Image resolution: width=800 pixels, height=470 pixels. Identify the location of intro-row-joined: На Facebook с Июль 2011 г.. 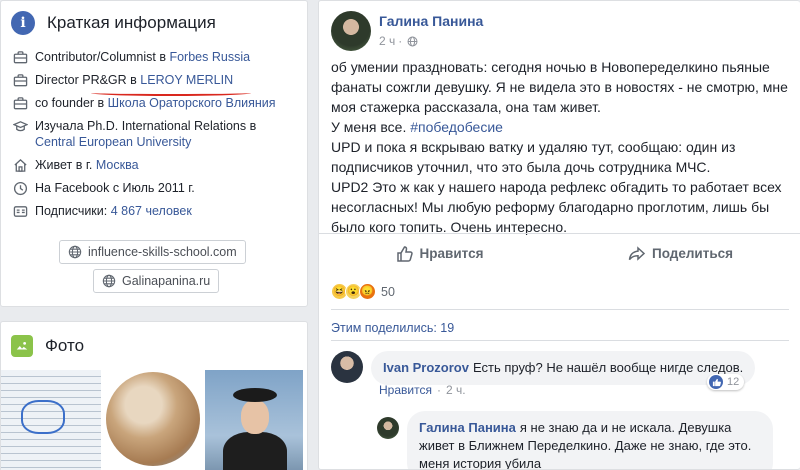
(154, 188).